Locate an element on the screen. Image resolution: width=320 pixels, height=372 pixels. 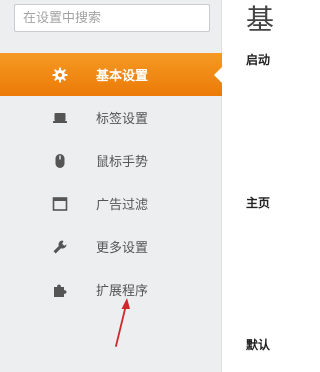
page-title: 基 is located at coordinates (260, 19).